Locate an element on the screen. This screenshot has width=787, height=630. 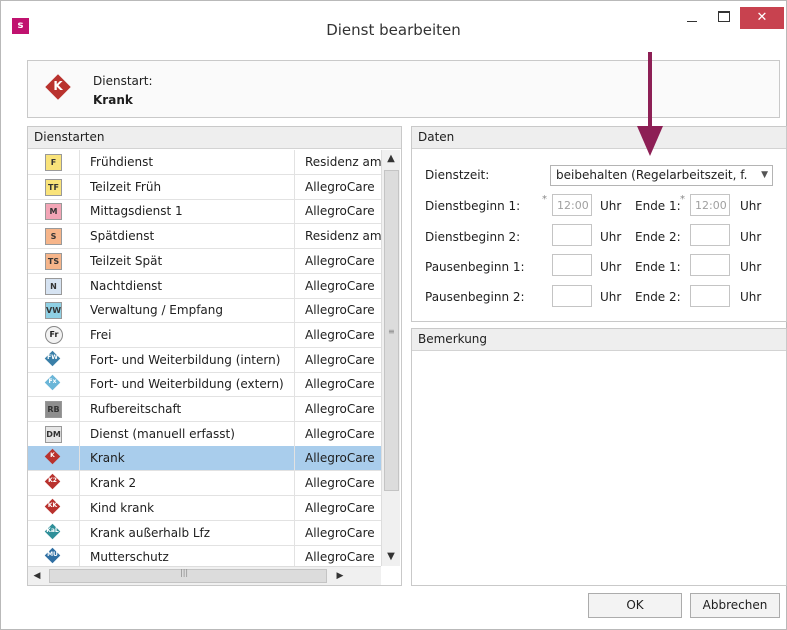
list-item-icon-cell: FW is located at coordinates (54, 359).